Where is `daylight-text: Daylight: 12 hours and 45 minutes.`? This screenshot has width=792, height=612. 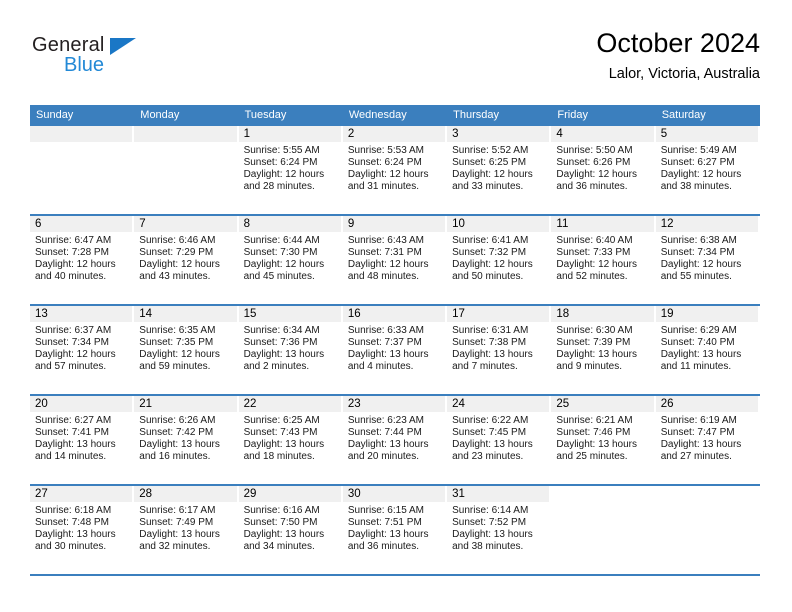 daylight-text: Daylight: 12 hours and 45 minutes. is located at coordinates (284, 271).